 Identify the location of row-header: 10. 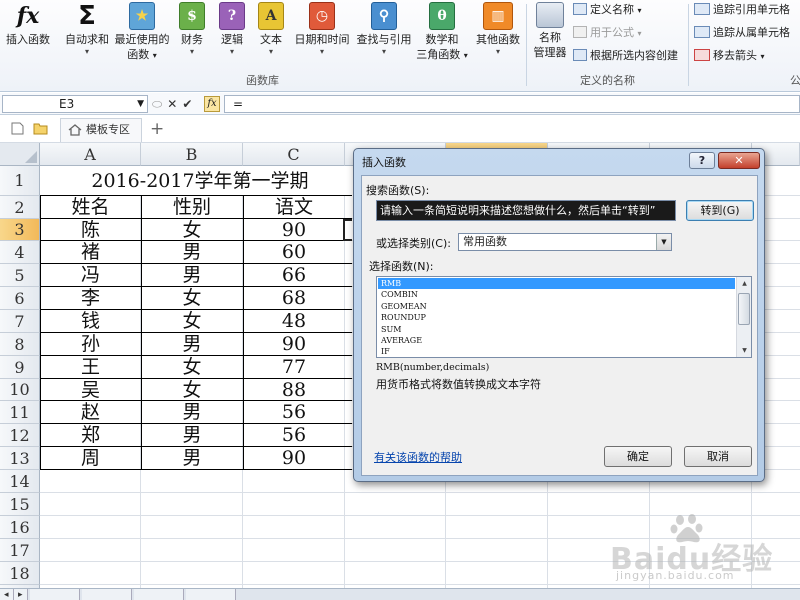
(20, 390).